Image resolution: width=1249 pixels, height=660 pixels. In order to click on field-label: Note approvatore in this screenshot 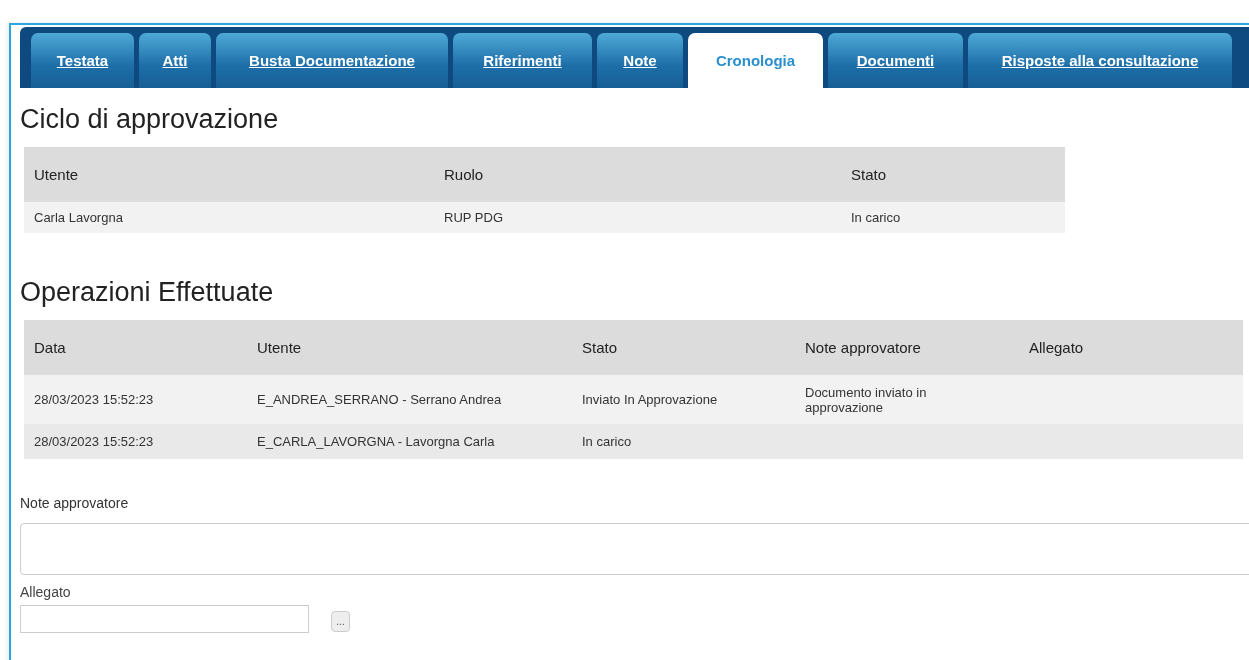, I will do `click(75, 503)`.